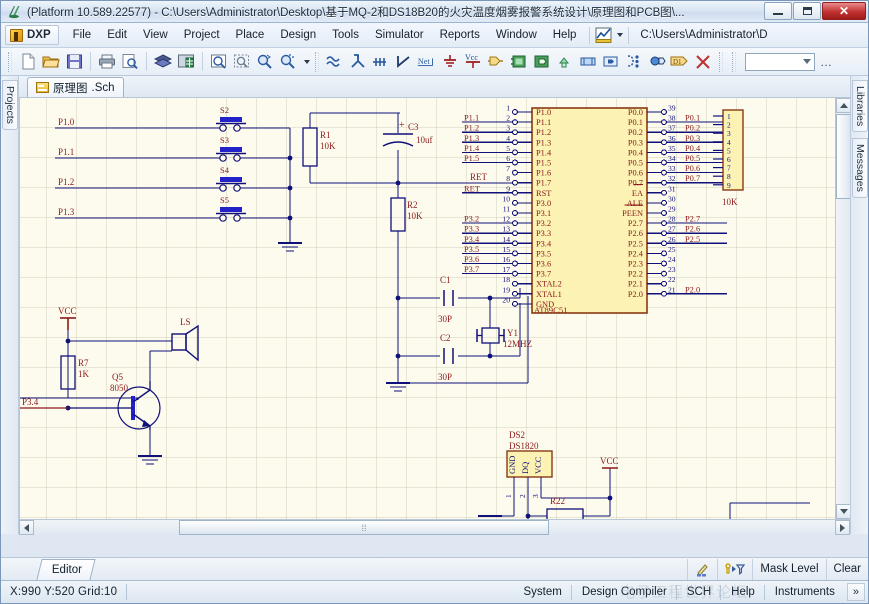 The height and width of the screenshot is (604, 869). I want to click on menu-file: File, so click(82, 35).